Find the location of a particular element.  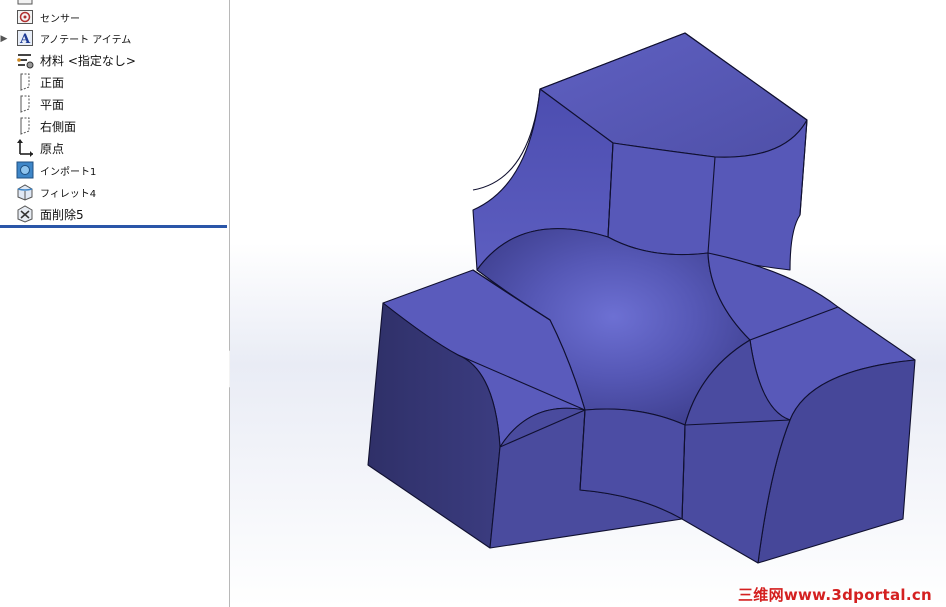

tree-item-top-plane: 平面 is located at coordinates (114, 104).